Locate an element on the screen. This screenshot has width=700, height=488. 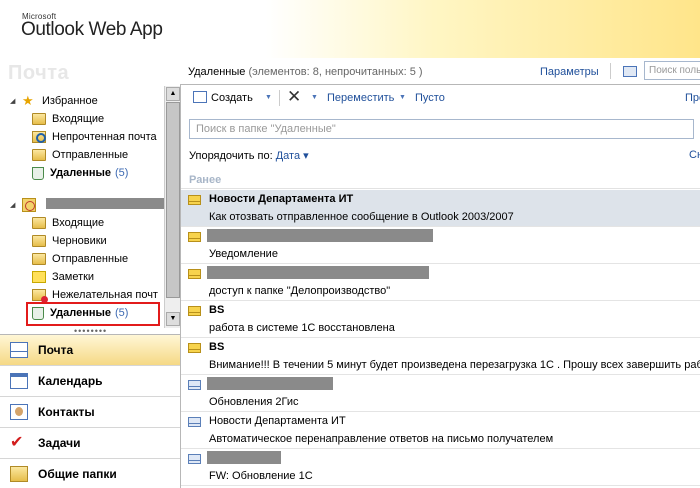
sort-order-link: Сн is located at coordinates (694, 155).